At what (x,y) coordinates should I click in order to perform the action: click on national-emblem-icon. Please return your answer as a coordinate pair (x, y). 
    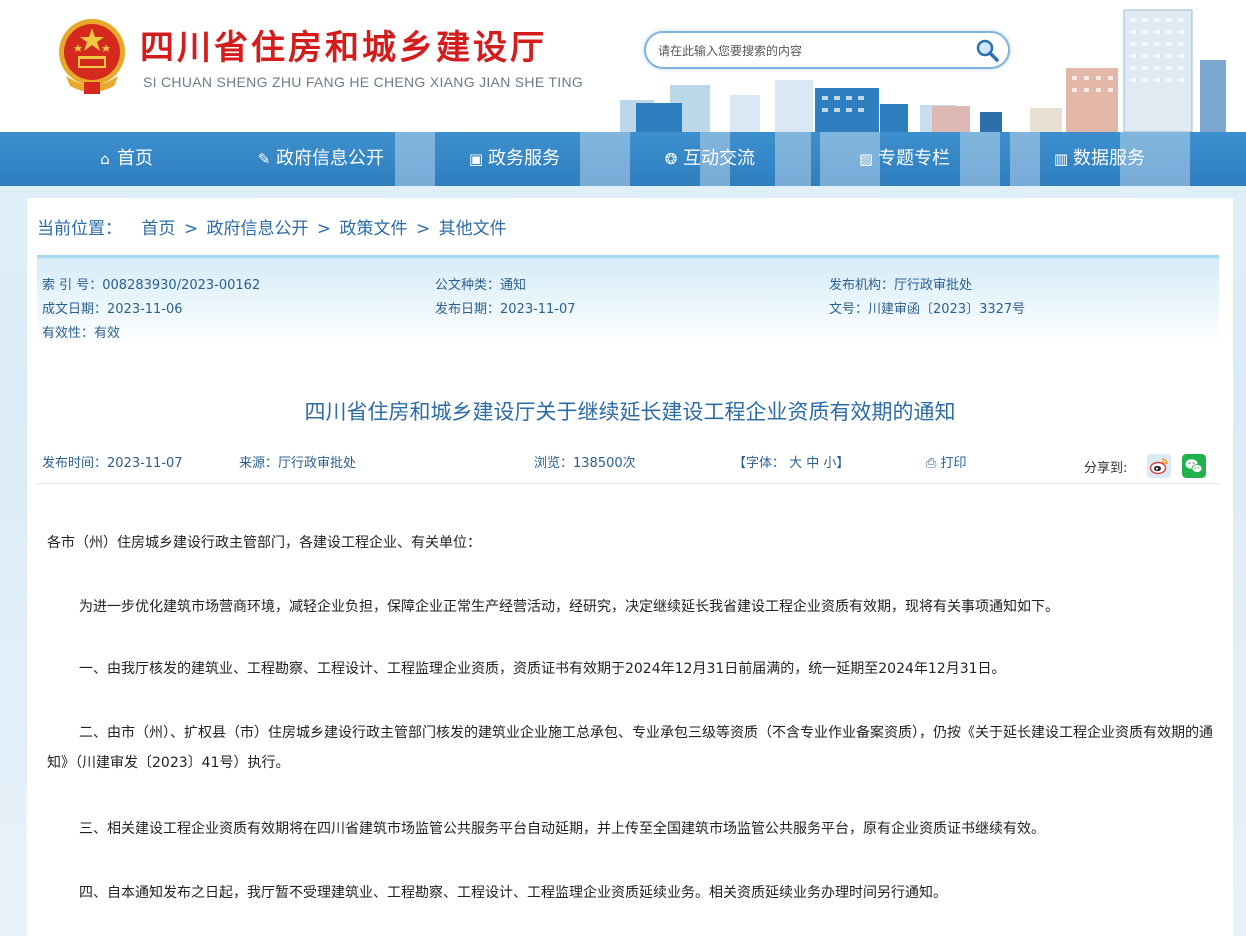
    Looking at the image, I should click on (92, 56).